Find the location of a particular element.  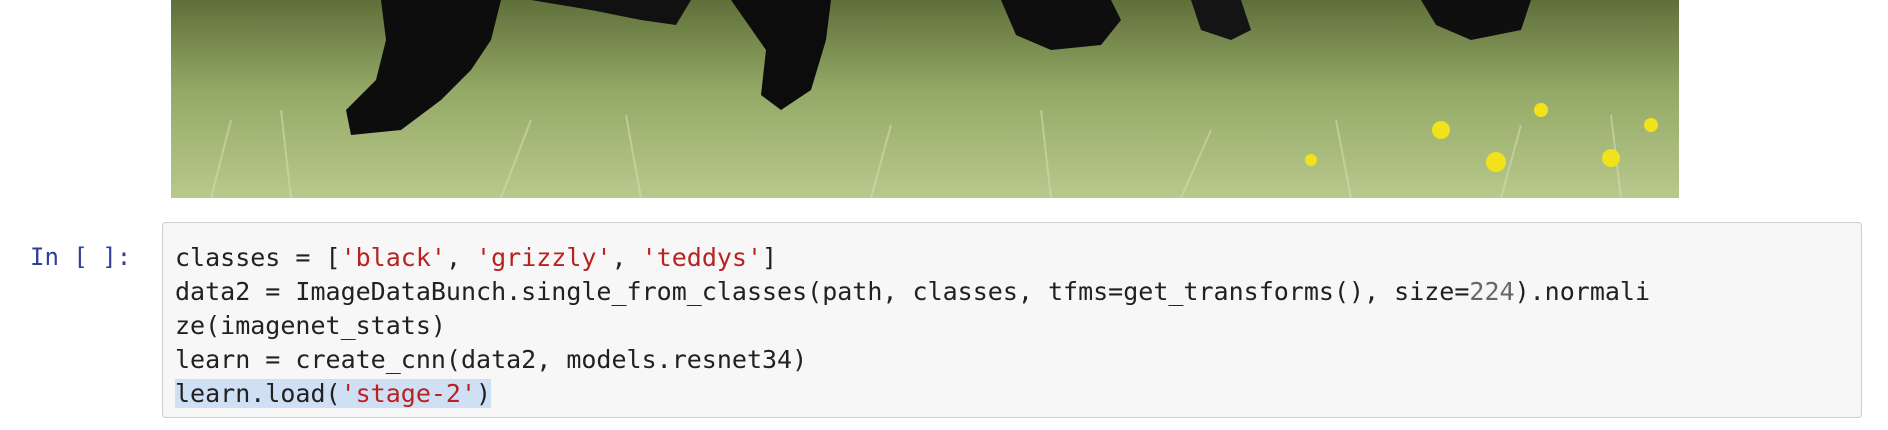

code-token: ) is located at coordinates (484, 393).